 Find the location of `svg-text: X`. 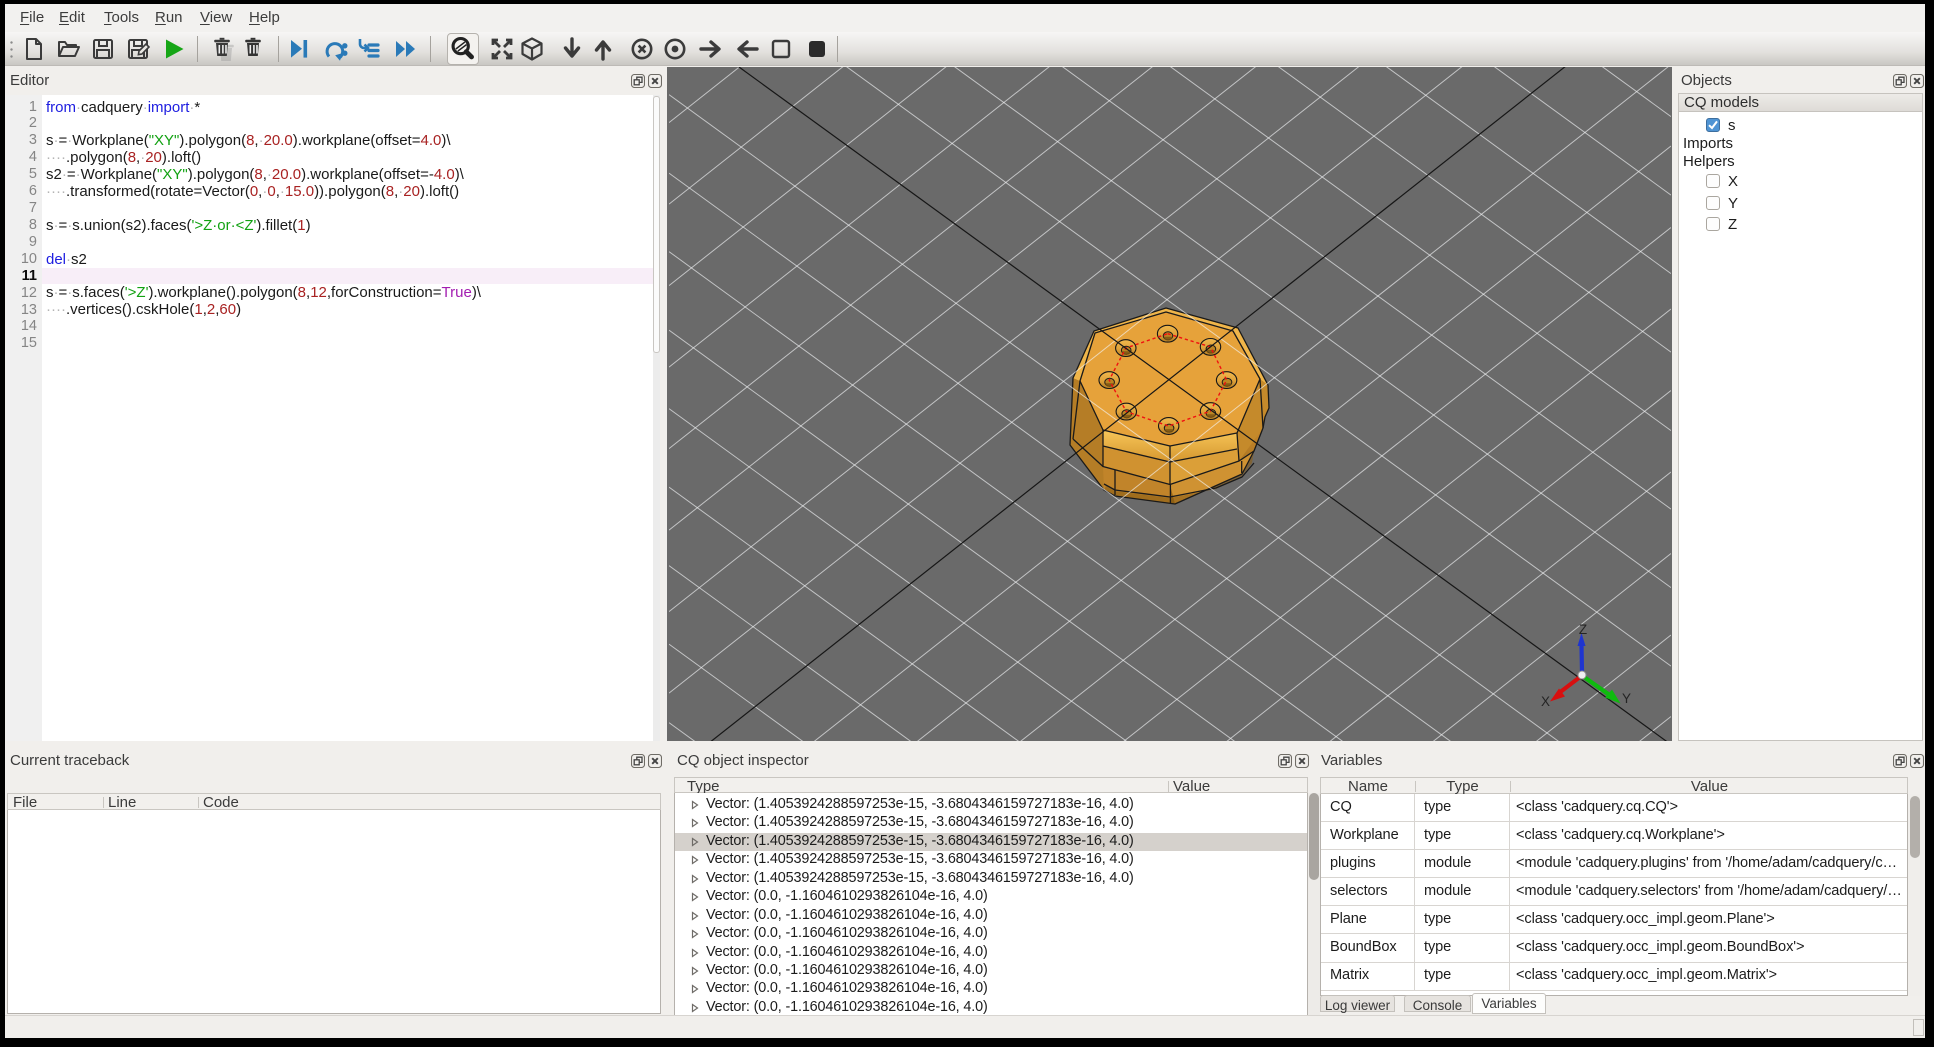

svg-text: X is located at coordinates (1545, 701).